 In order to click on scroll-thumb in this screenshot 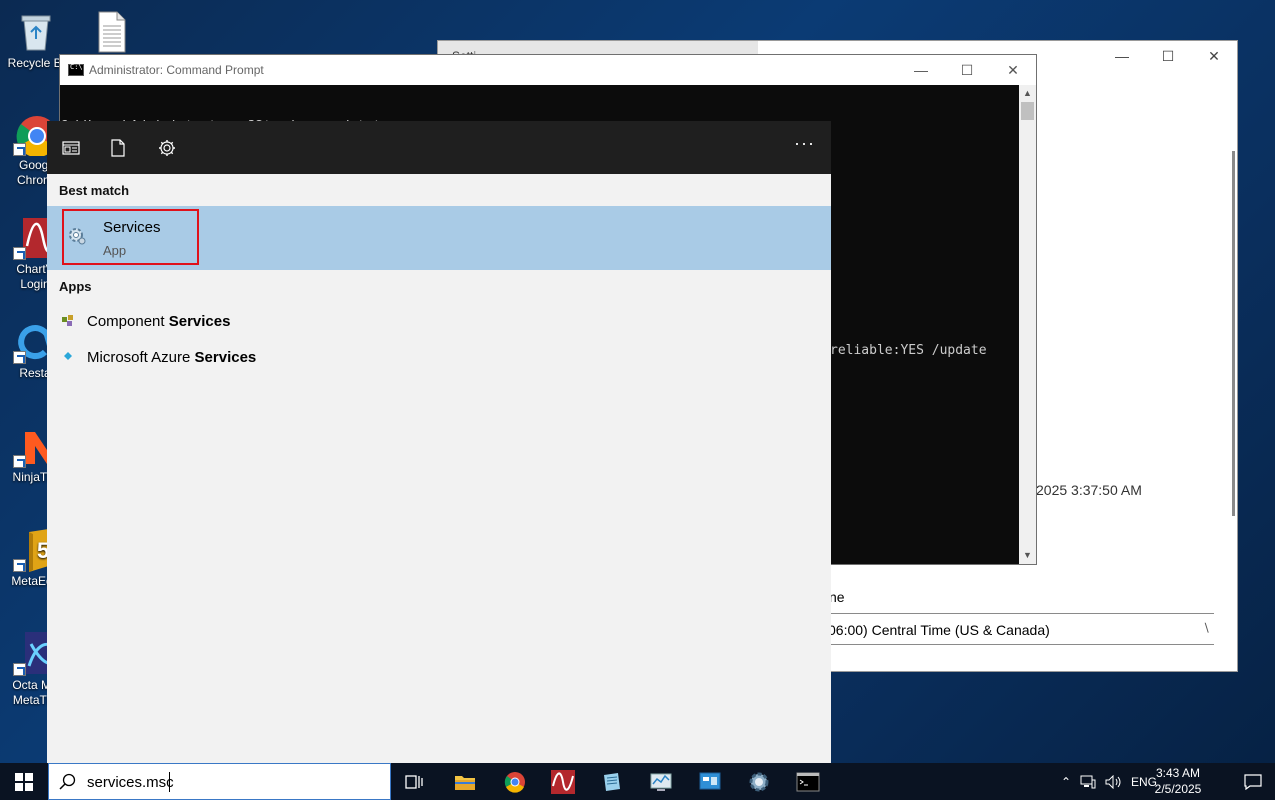, I will do `click(1027, 111)`.